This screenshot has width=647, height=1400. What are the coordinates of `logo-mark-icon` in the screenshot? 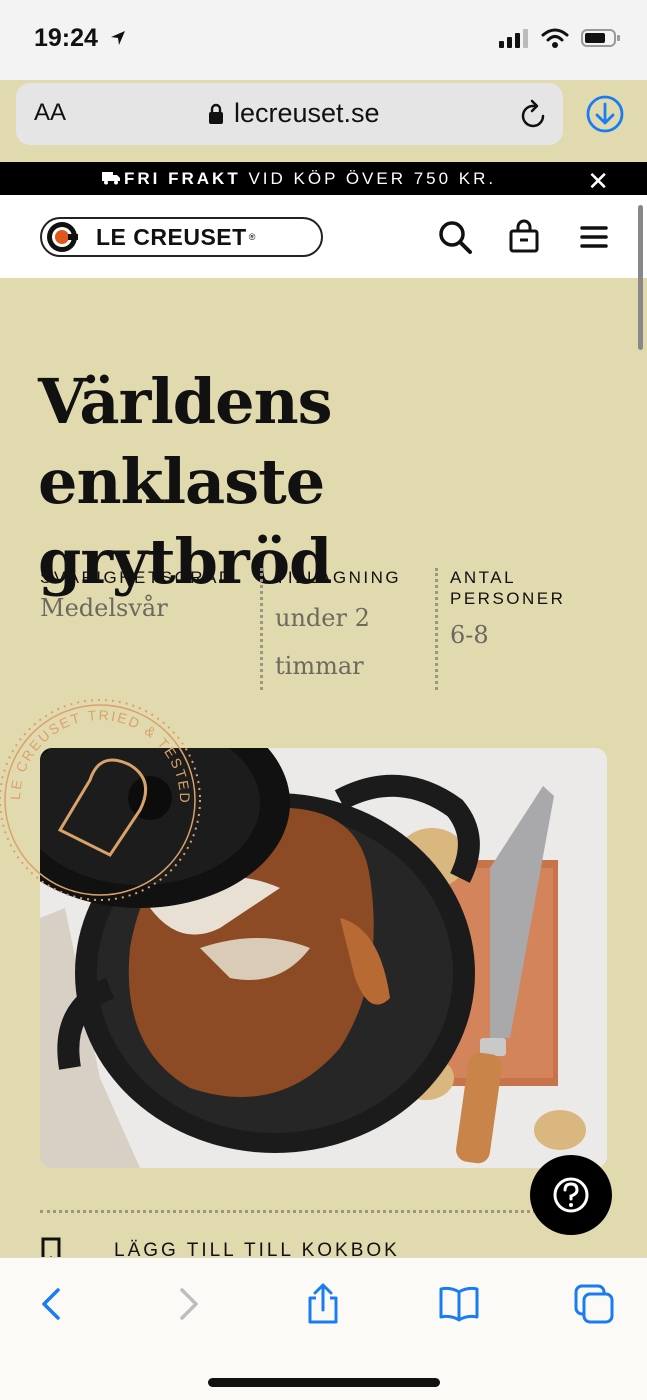 It's located at (62, 237).